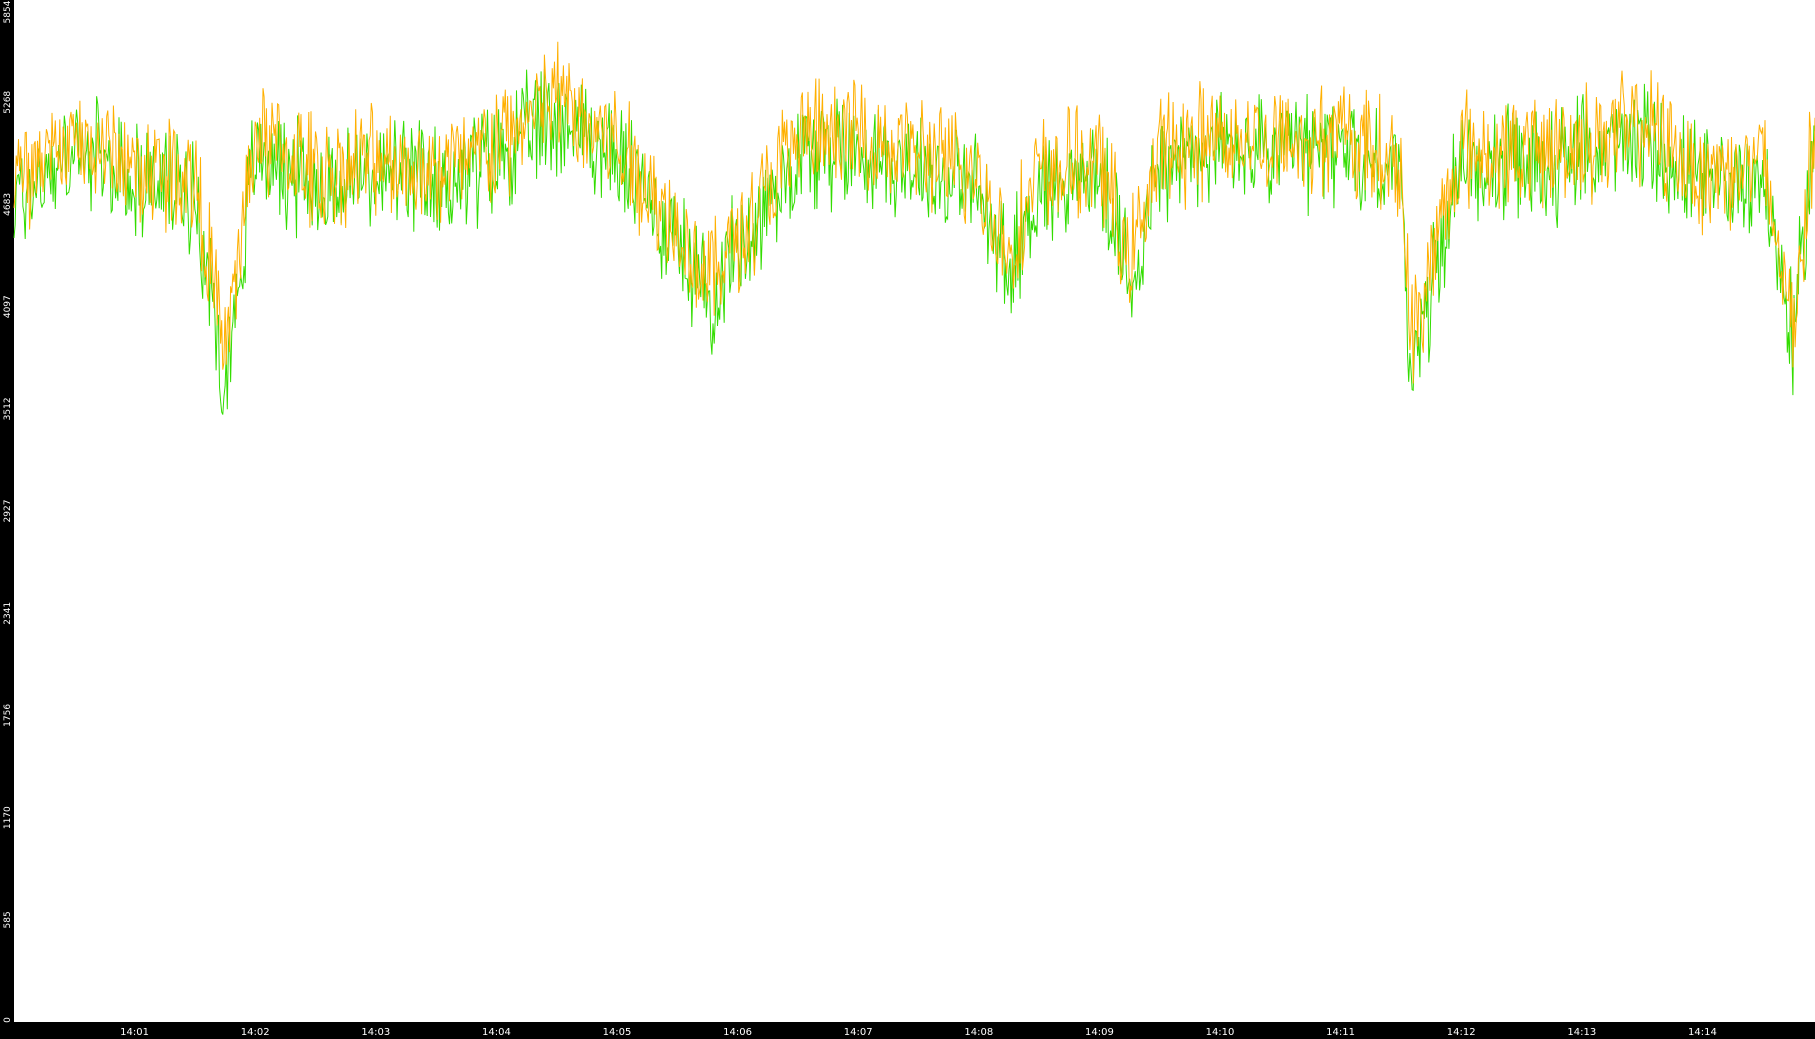  What do you see at coordinates (8, 408) in the screenshot?
I see `y-tick-label: 3512` at bounding box center [8, 408].